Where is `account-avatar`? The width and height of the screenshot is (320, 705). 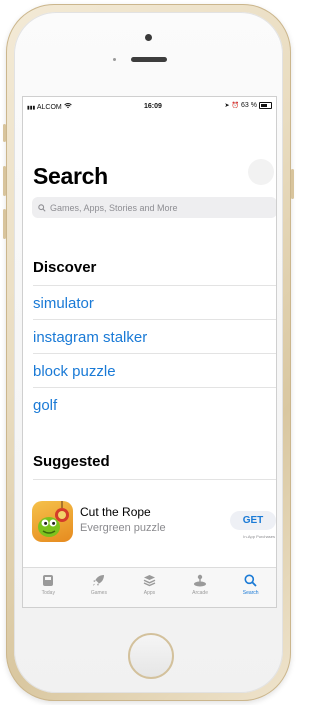
account-avatar is located at coordinates (261, 172).